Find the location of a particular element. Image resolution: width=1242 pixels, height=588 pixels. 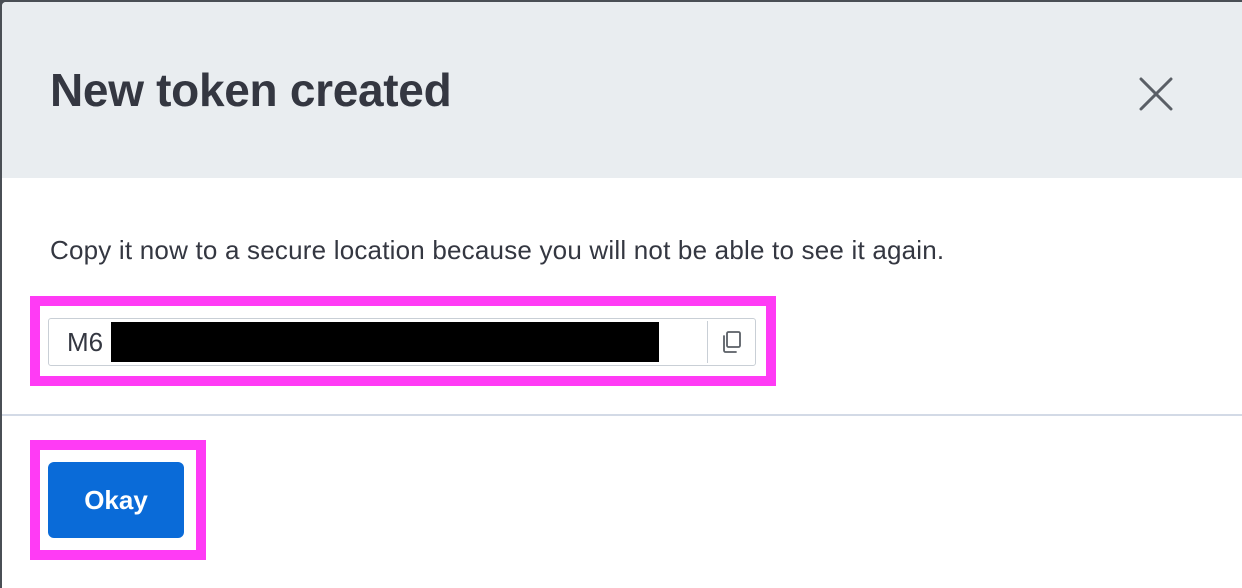

token-value: M6 is located at coordinates (85, 342).